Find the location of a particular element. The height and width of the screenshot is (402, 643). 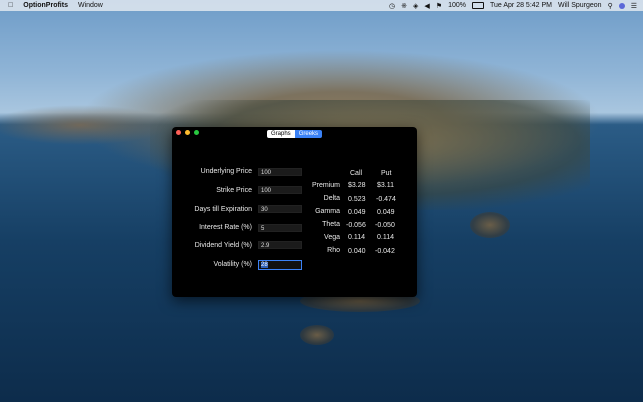

strike-price-field: 100 is located at coordinates (280, 190).